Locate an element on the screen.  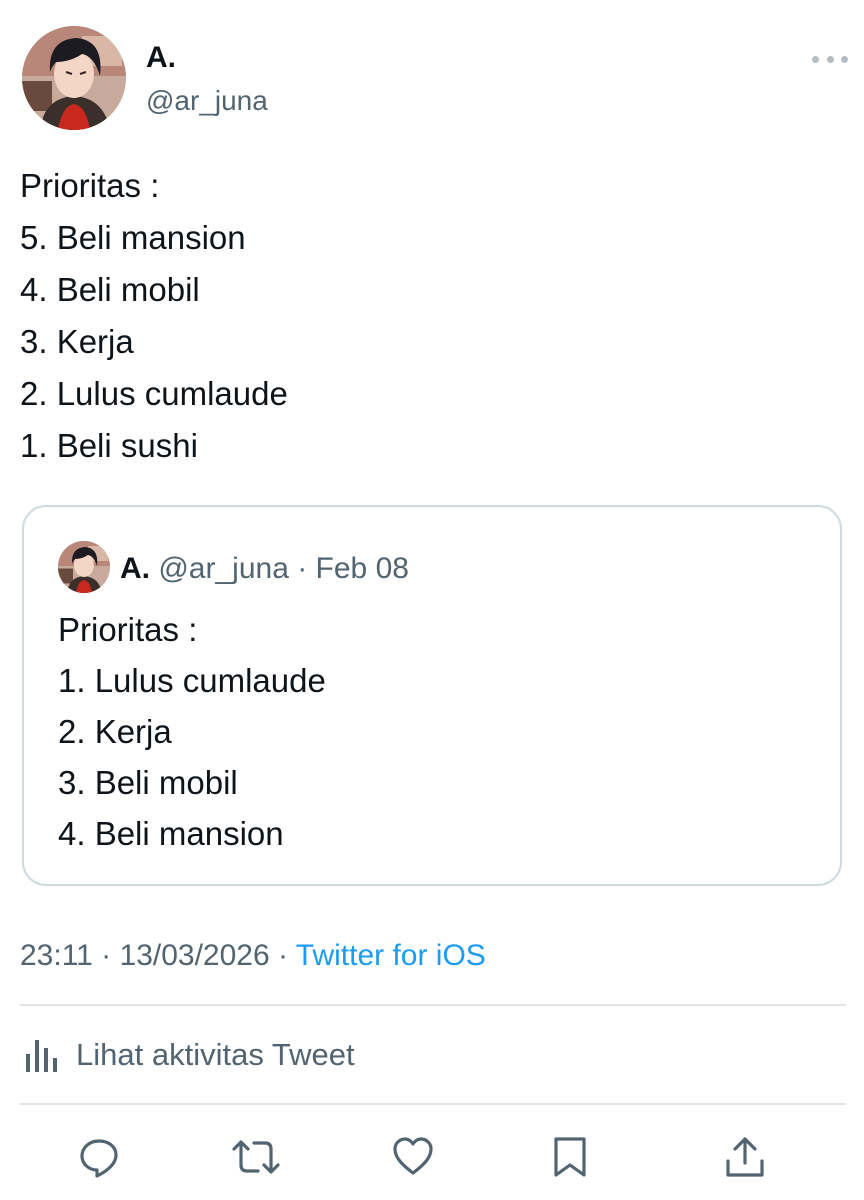
bar-chart-icon is located at coordinates (41, 1056).